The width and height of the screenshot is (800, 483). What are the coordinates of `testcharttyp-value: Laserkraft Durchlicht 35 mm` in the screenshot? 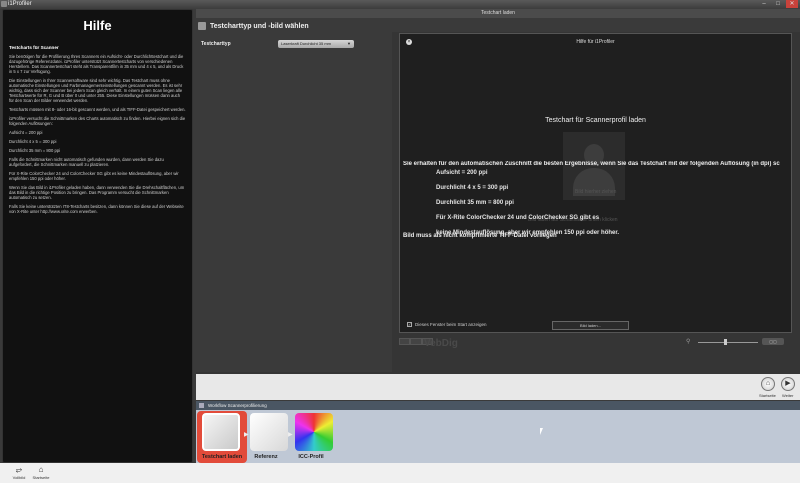 It's located at (306, 43).